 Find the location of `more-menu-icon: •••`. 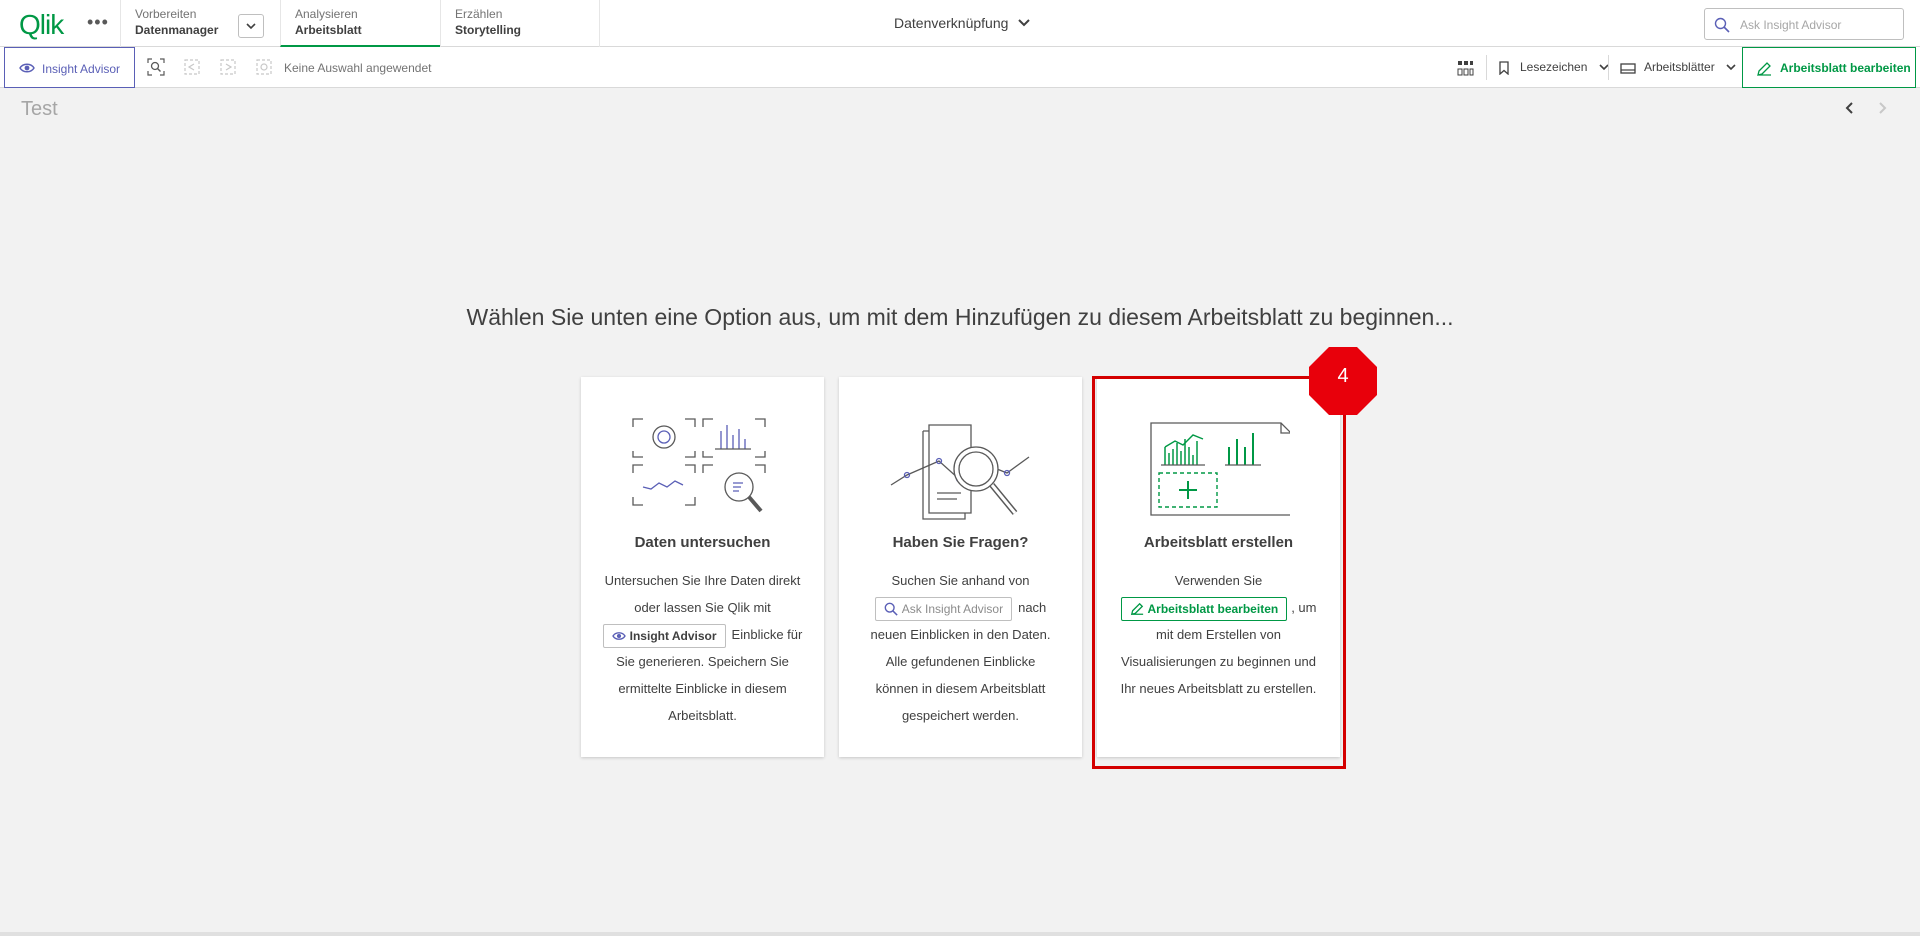

more-menu-icon: ••• is located at coordinates (98, 22).